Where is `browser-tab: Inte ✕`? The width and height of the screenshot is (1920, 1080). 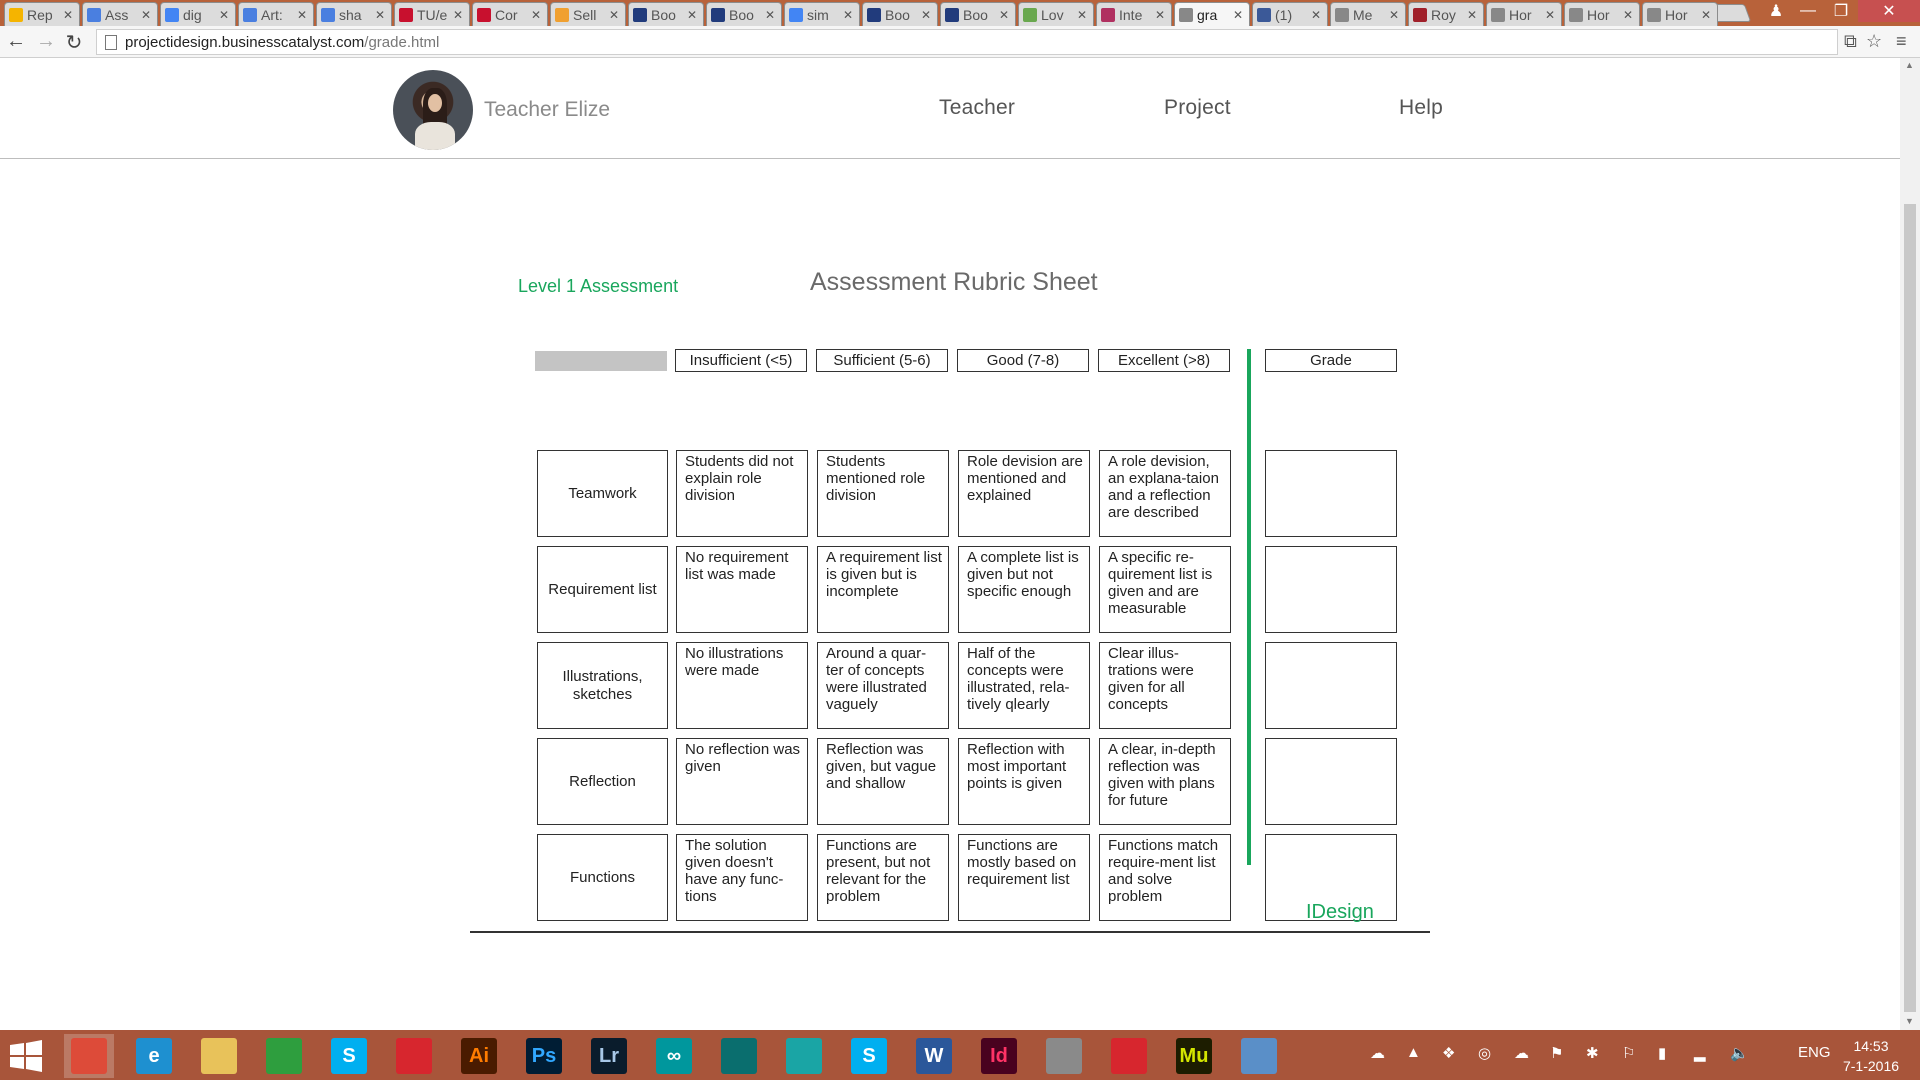 browser-tab: Inte ✕ is located at coordinates (1134, 14).